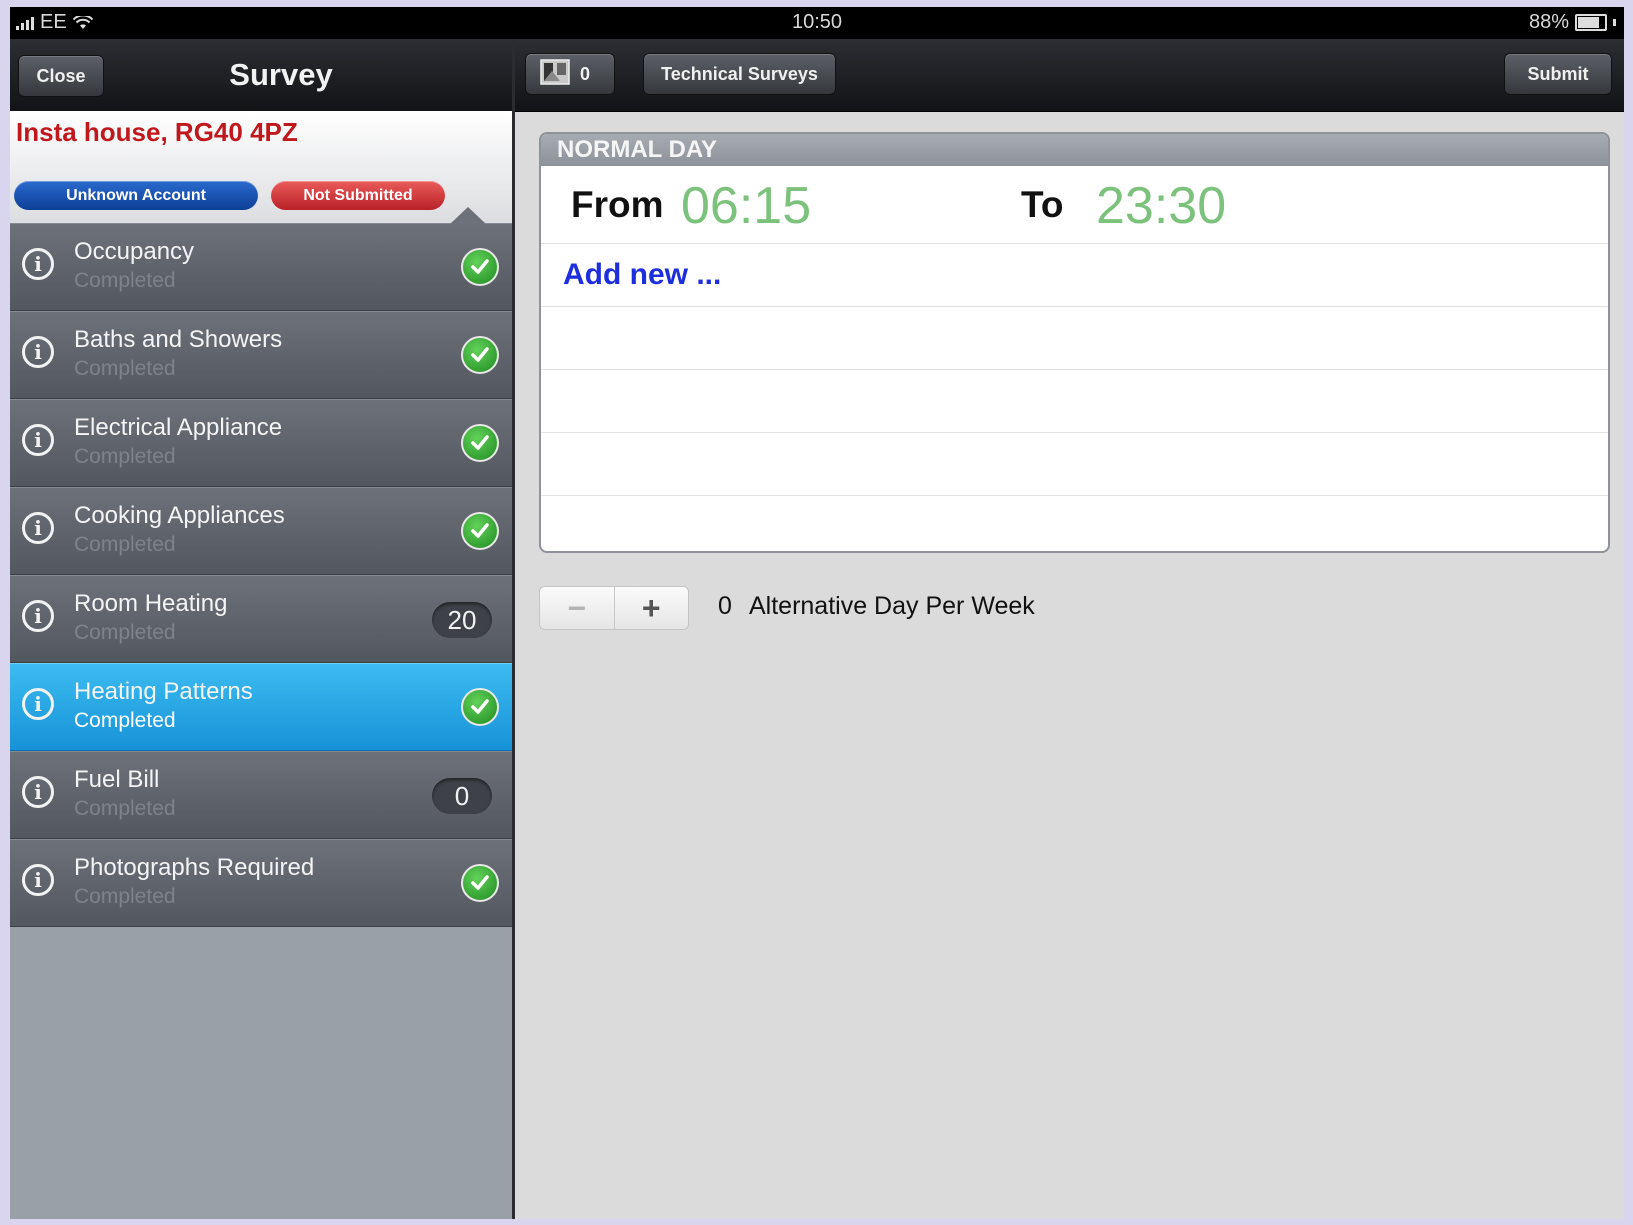 This screenshot has width=1633, height=1225. Describe the element at coordinates (179, 515) in the screenshot. I see `section-title: Cooking Appliances` at that location.